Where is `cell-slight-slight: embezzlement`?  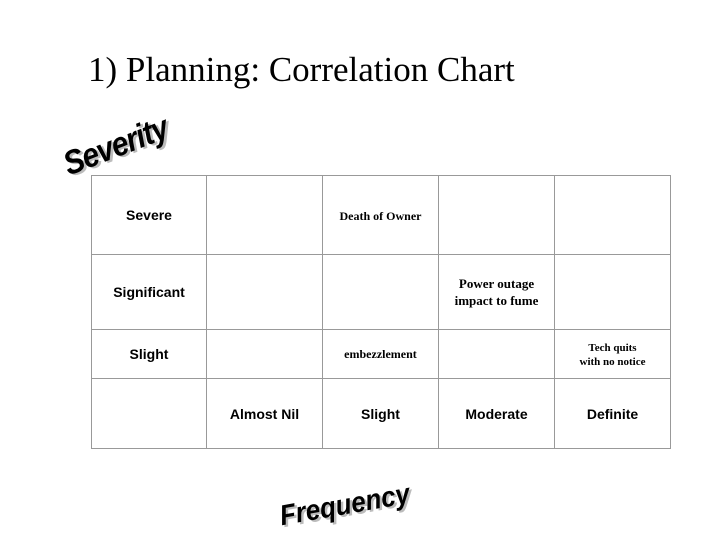
cell-slight-slight: embezzlement is located at coordinates (380, 354).